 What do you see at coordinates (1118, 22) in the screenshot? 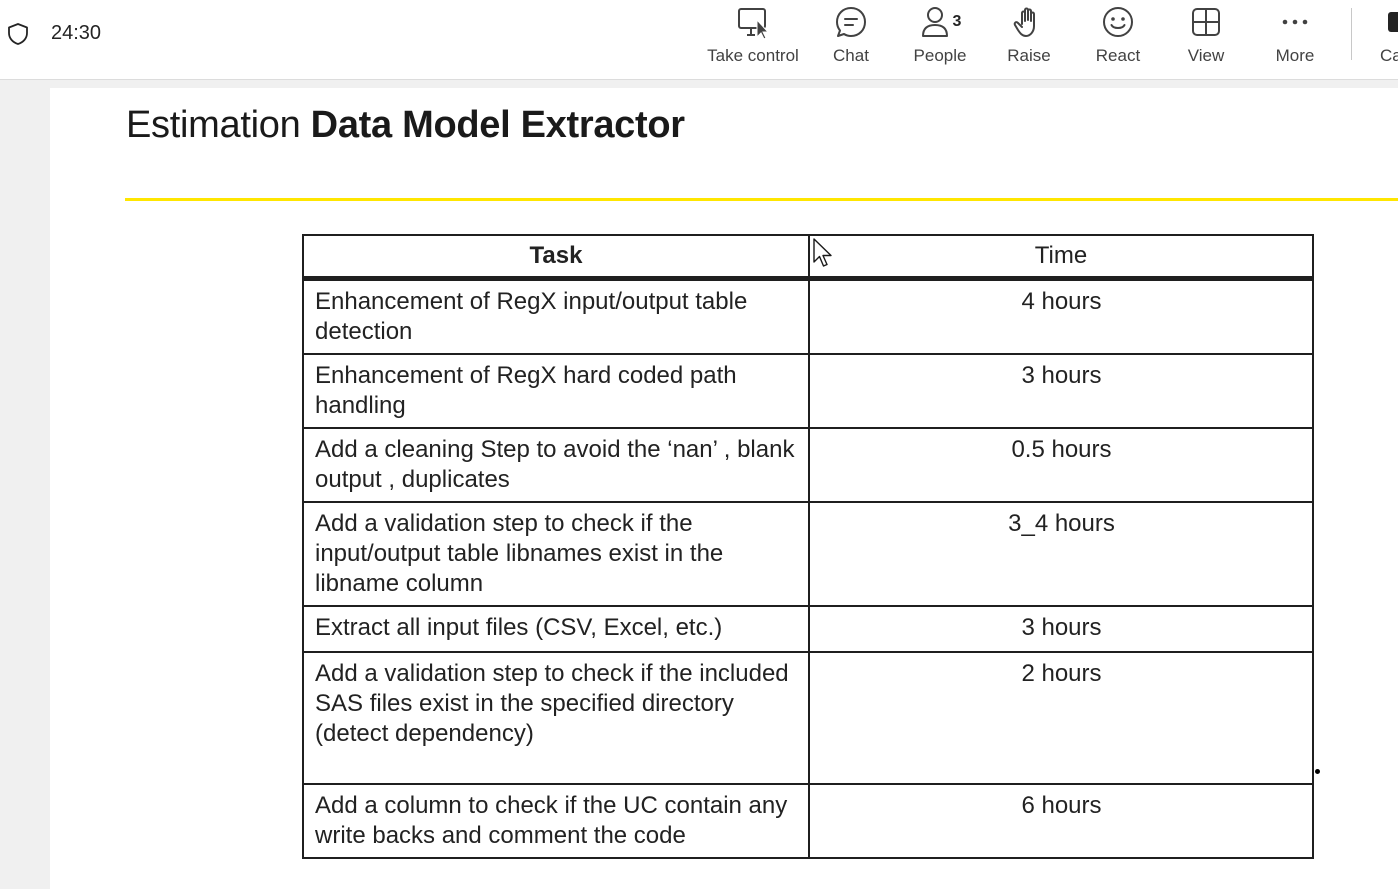
I see `react-icon` at bounding box center [1118, 22].